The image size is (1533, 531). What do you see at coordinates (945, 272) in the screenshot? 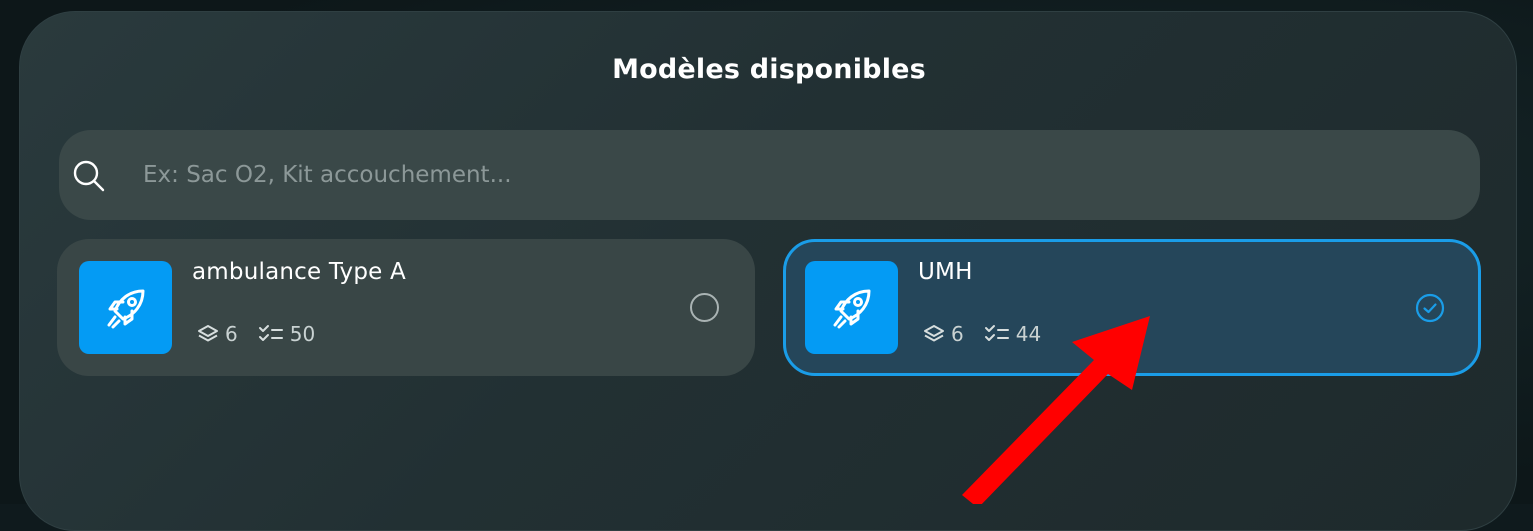
I see `model-name: UMH` at bounding box center [945, 272].